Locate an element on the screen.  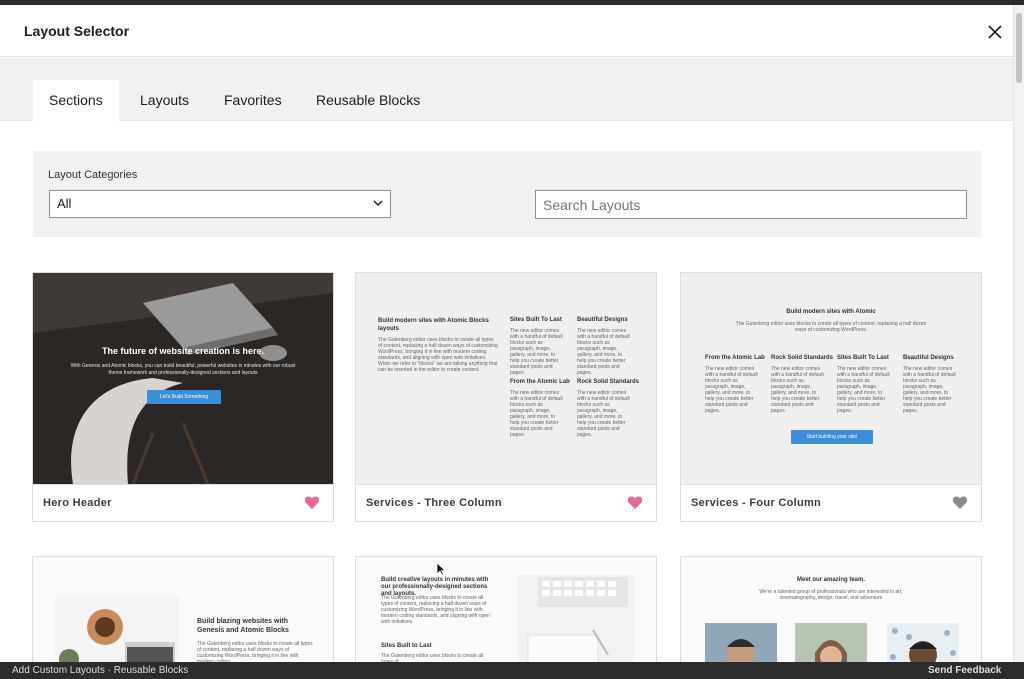
layout-categories-label: Layout Categories is located at coordinates (93, 175).